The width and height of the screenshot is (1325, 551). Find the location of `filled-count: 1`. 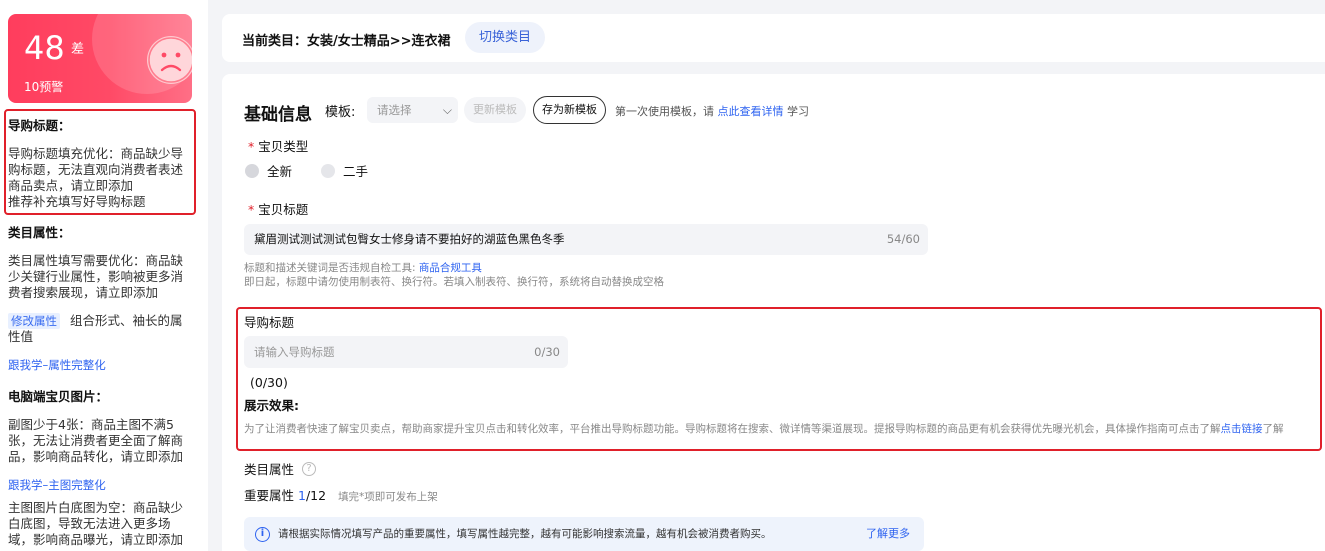

filled-count: 1 is located at coordinates (302, 495).